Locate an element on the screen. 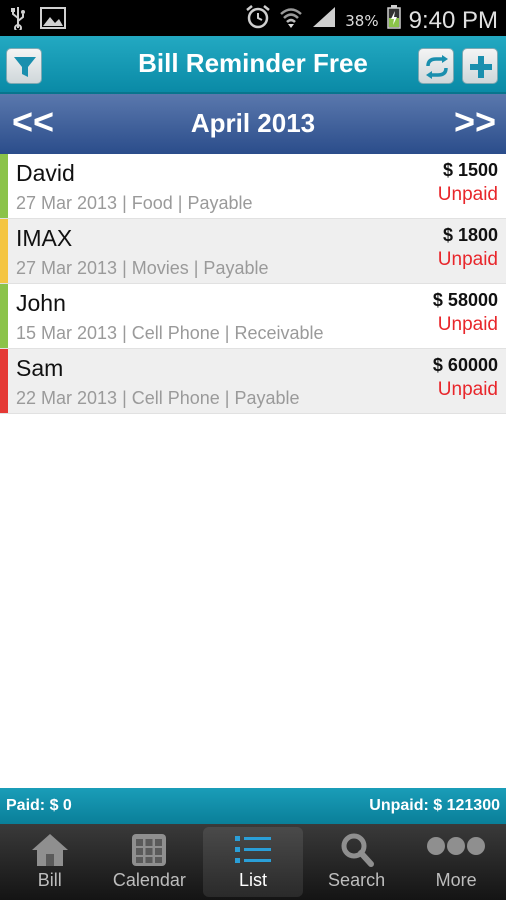  app-header: Bill Reminder Free is located at coordinates (253, 65).